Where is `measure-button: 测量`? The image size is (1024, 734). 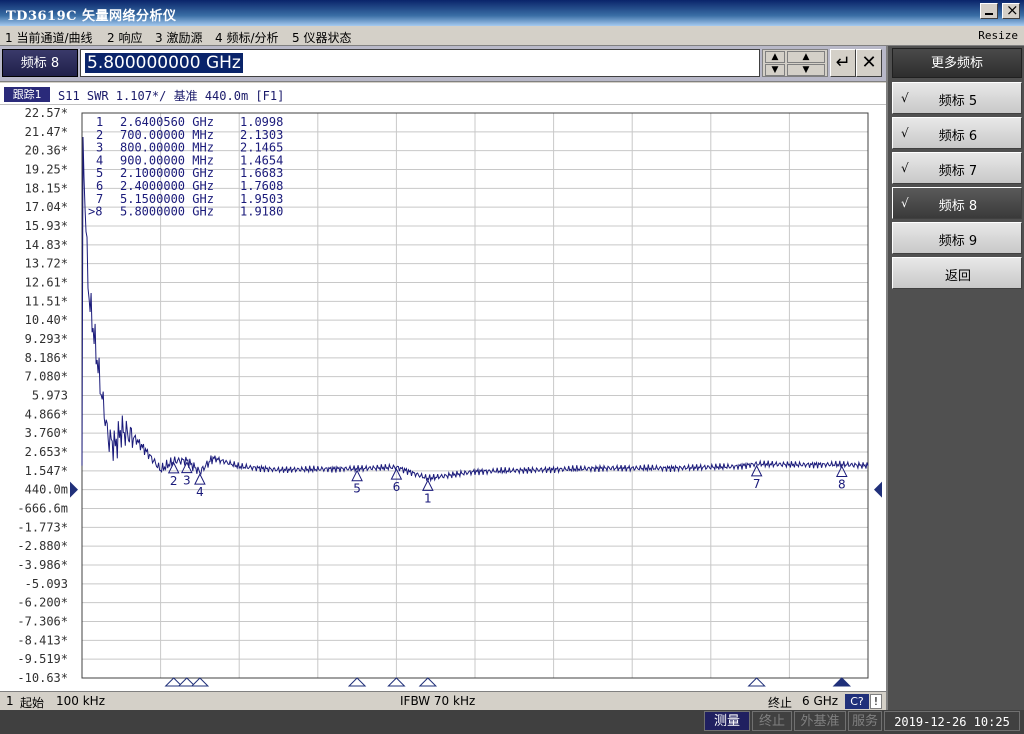
measure-button: 测量 is located at coordinates (727, 721).